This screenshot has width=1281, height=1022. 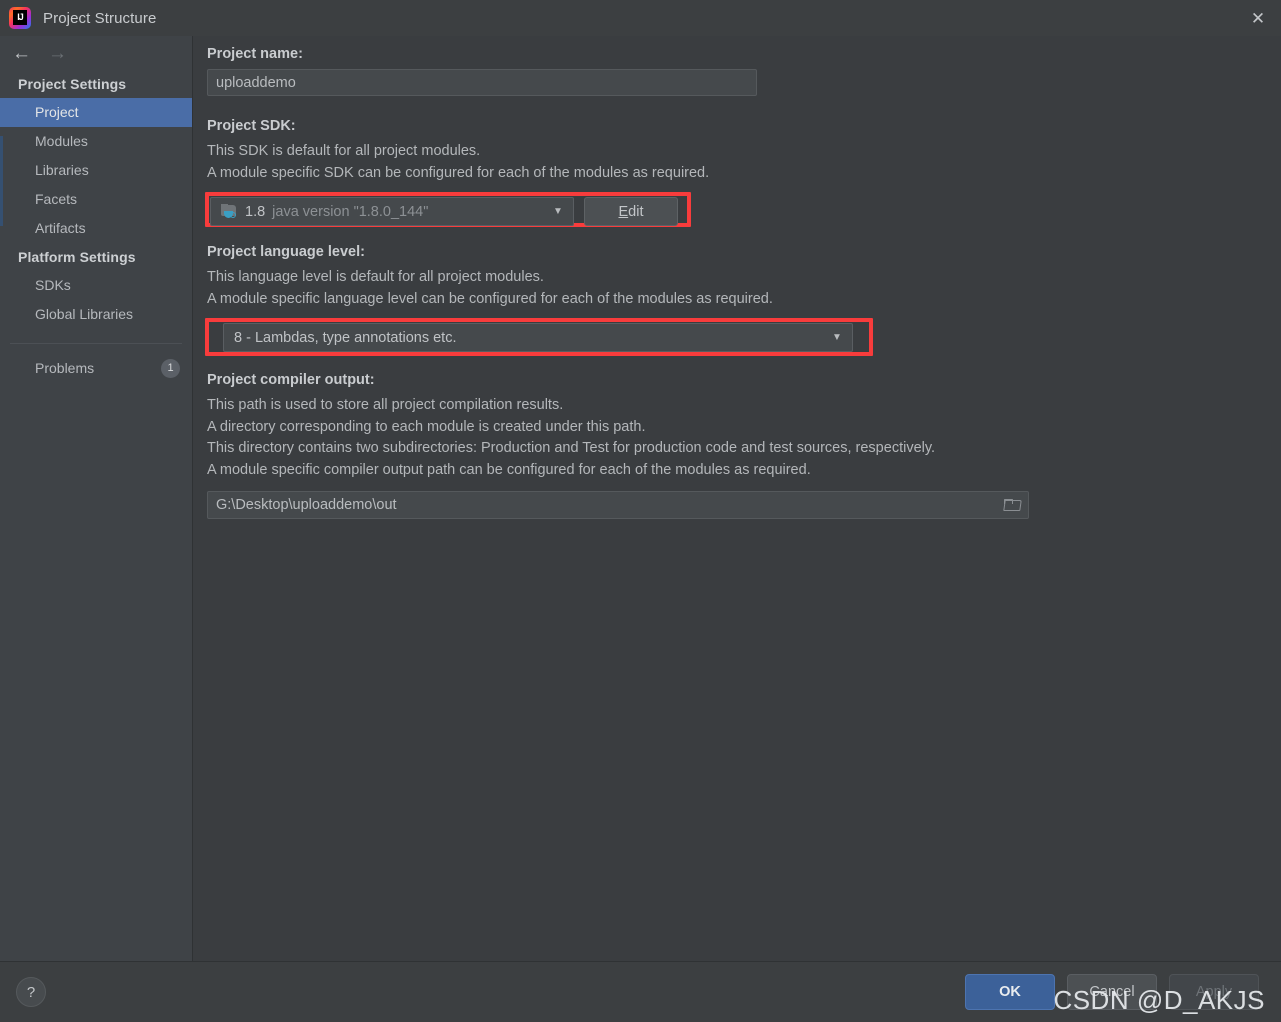 I want to click on sidebar-item-modules: Modules, so click(x=96, y=141).